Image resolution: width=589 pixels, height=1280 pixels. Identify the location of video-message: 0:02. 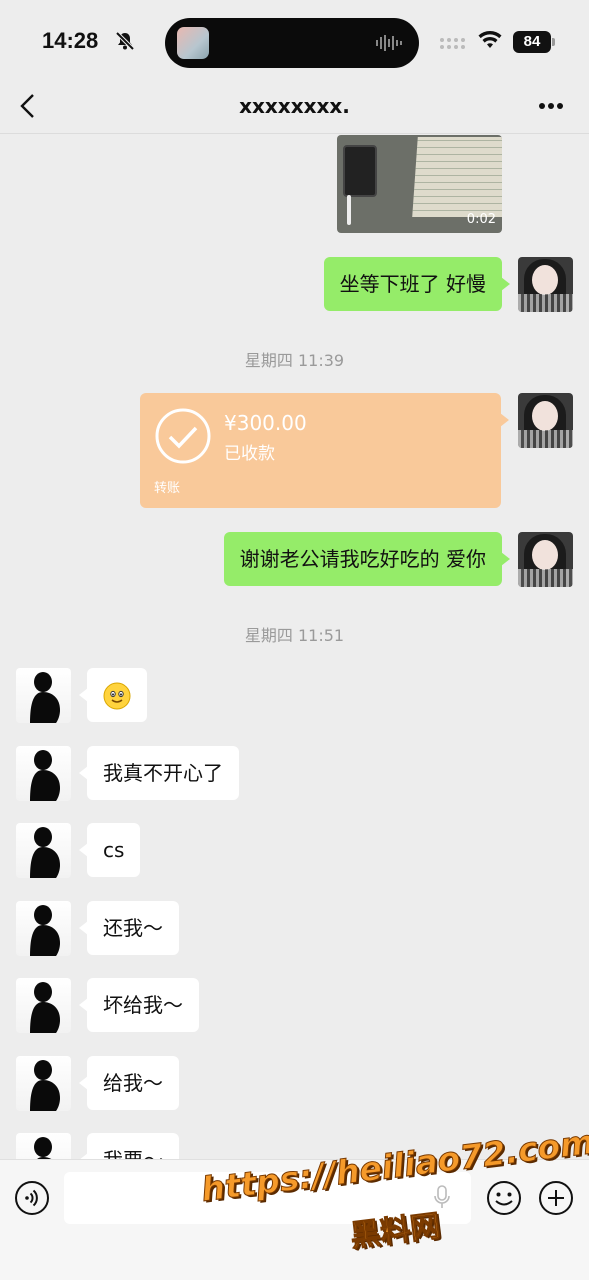
(419, 184).